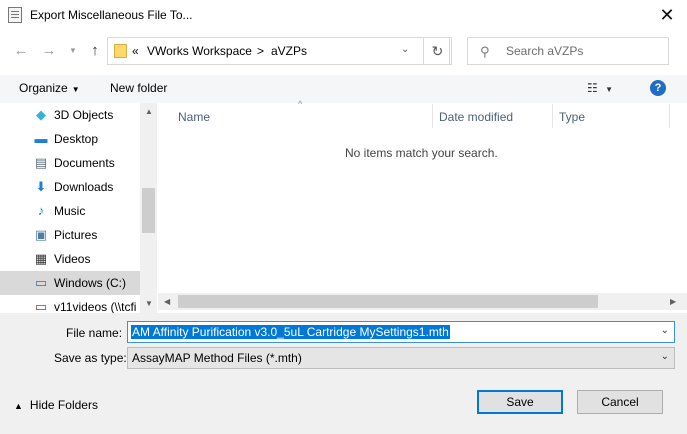 The width and height of the screenshot is (687, 434). I want to click on empty-message: No items match your search., so click(421, 153).